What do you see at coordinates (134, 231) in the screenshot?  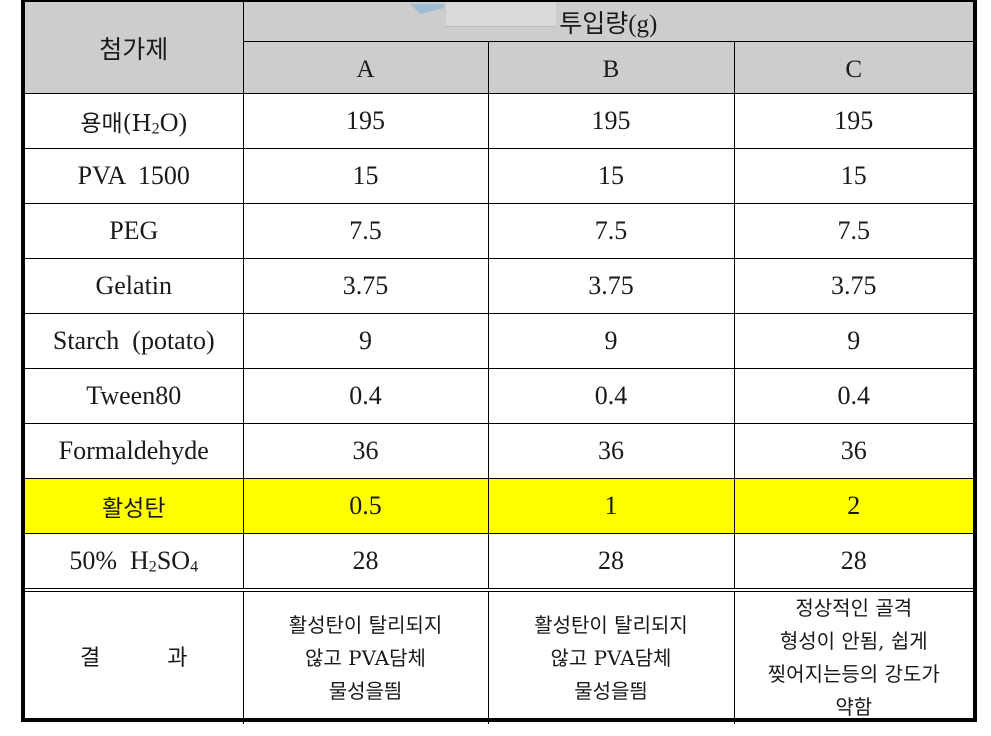 I see `row-label-peg: PEG` at bounding box center [134, 231].